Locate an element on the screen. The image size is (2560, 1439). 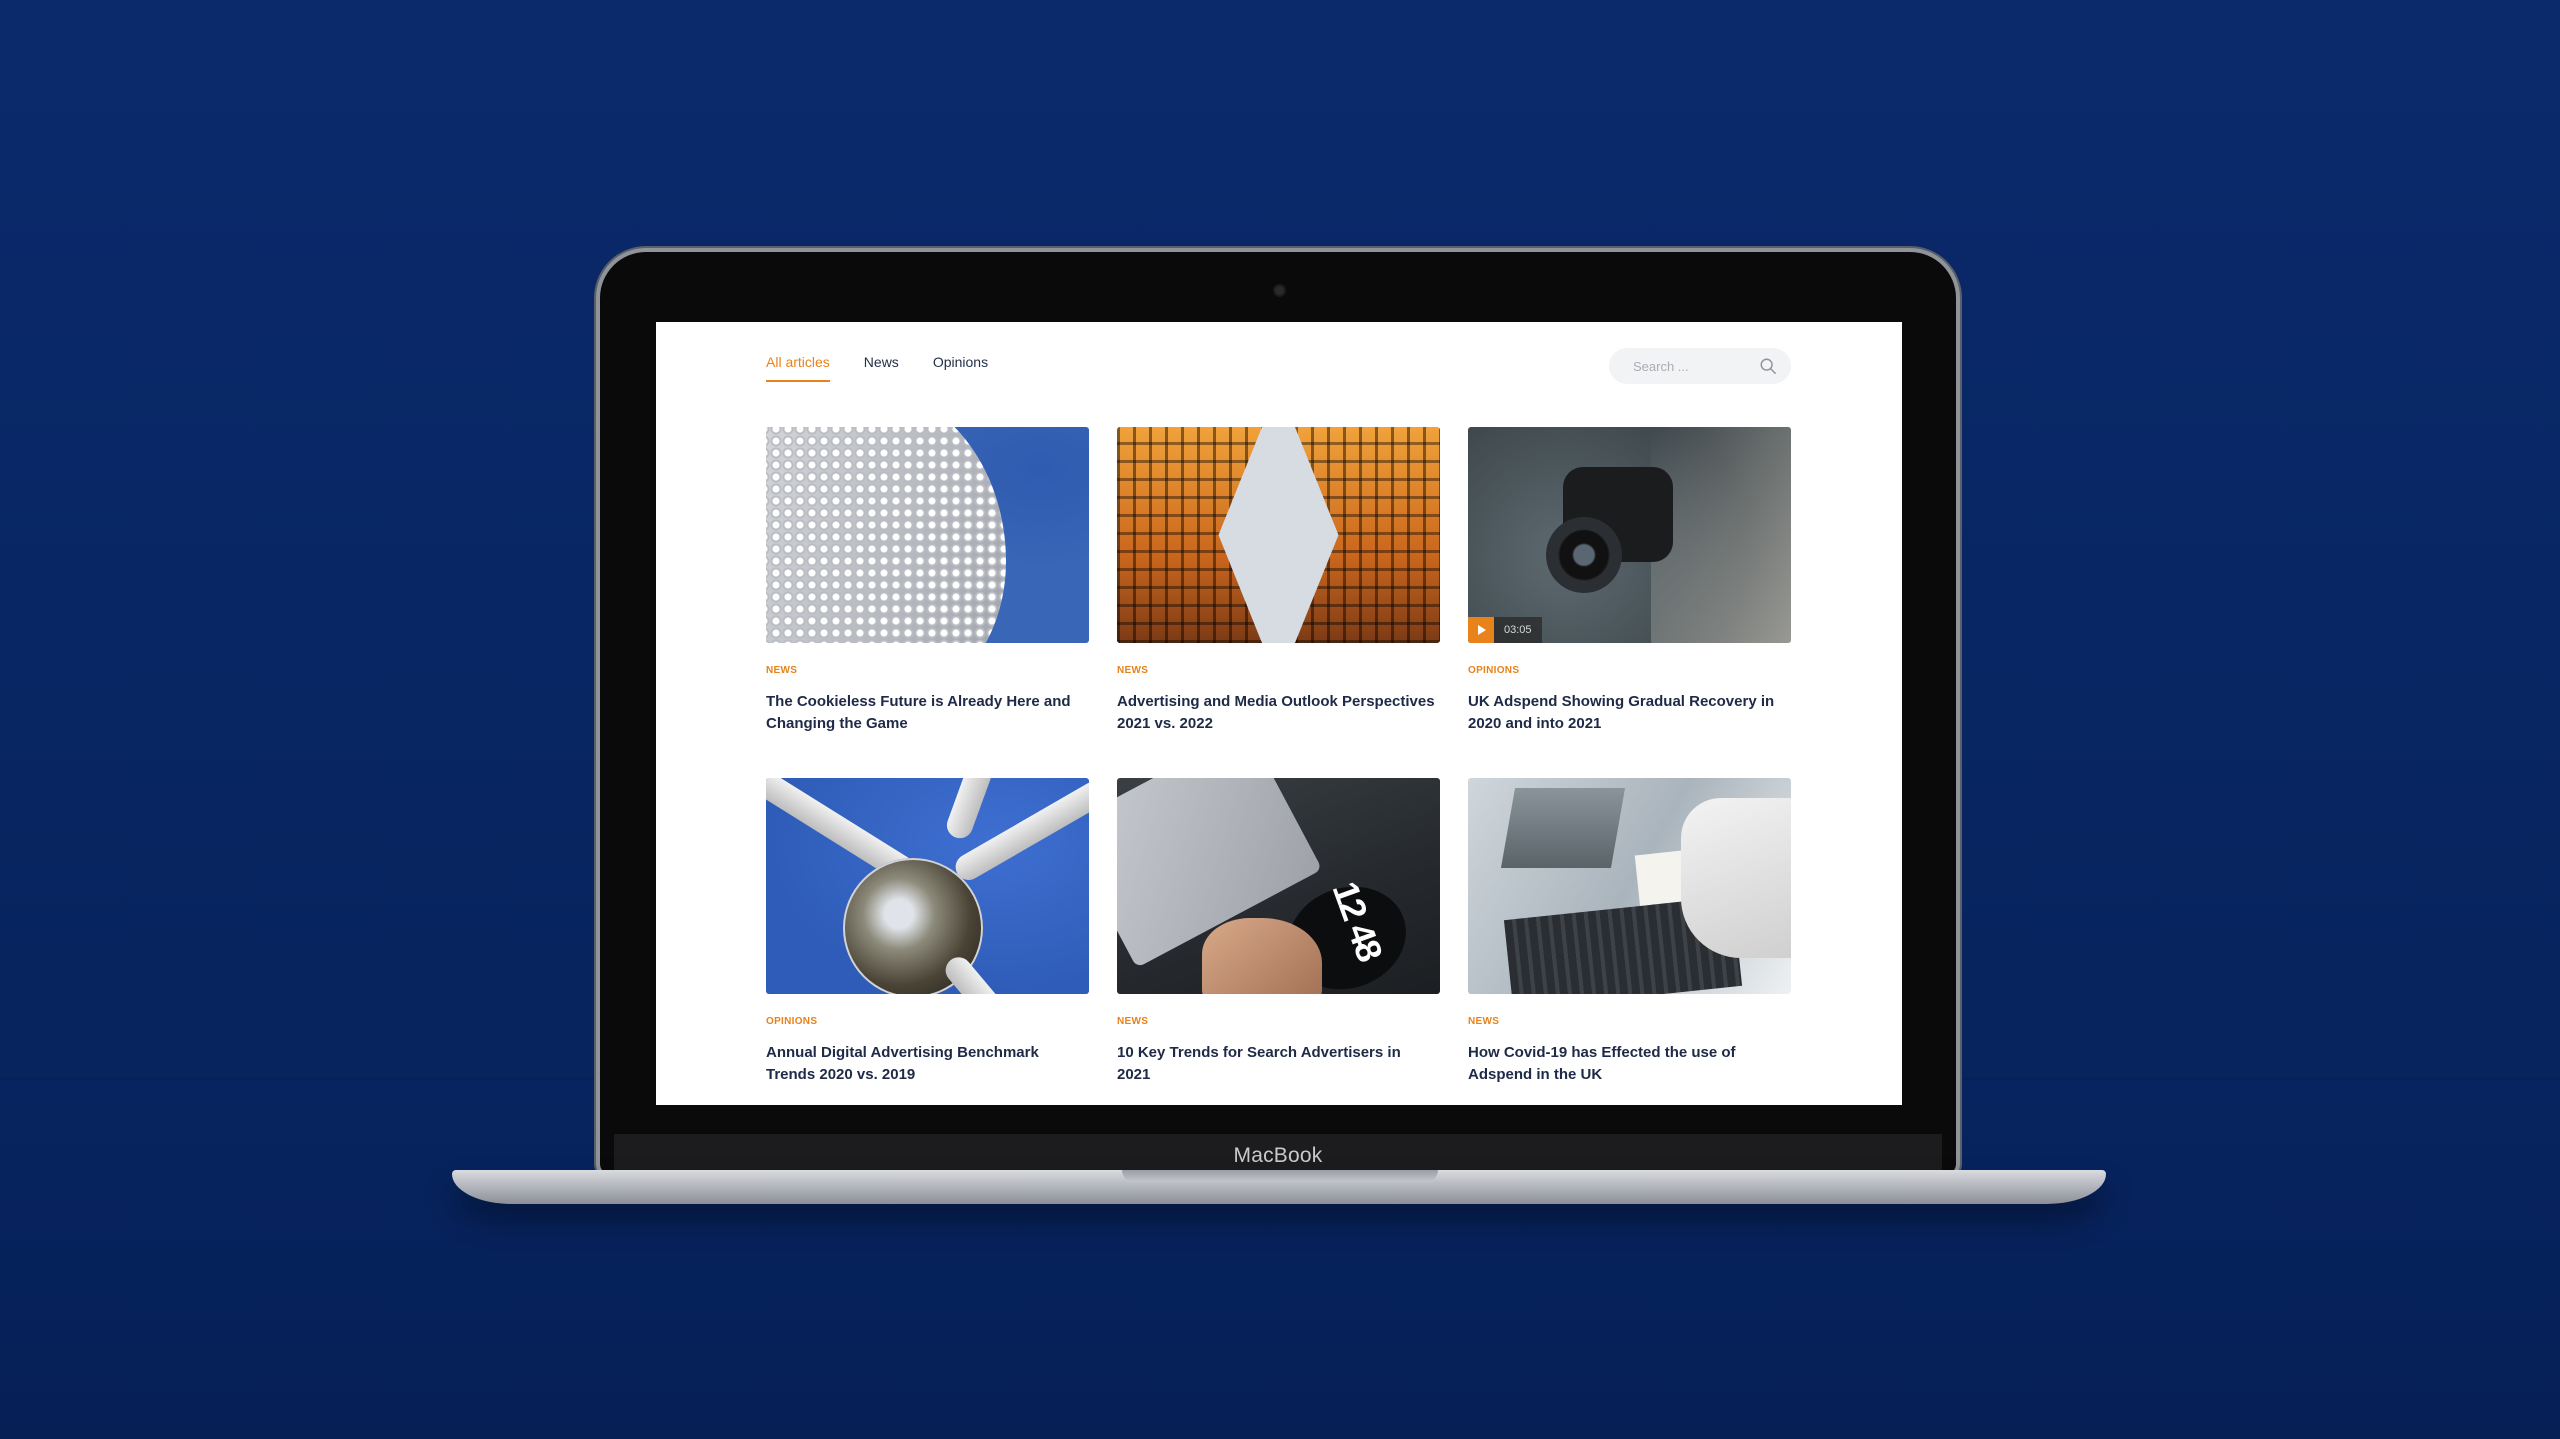
tab-opinions: Opinions is located at coordinates (960, 368).